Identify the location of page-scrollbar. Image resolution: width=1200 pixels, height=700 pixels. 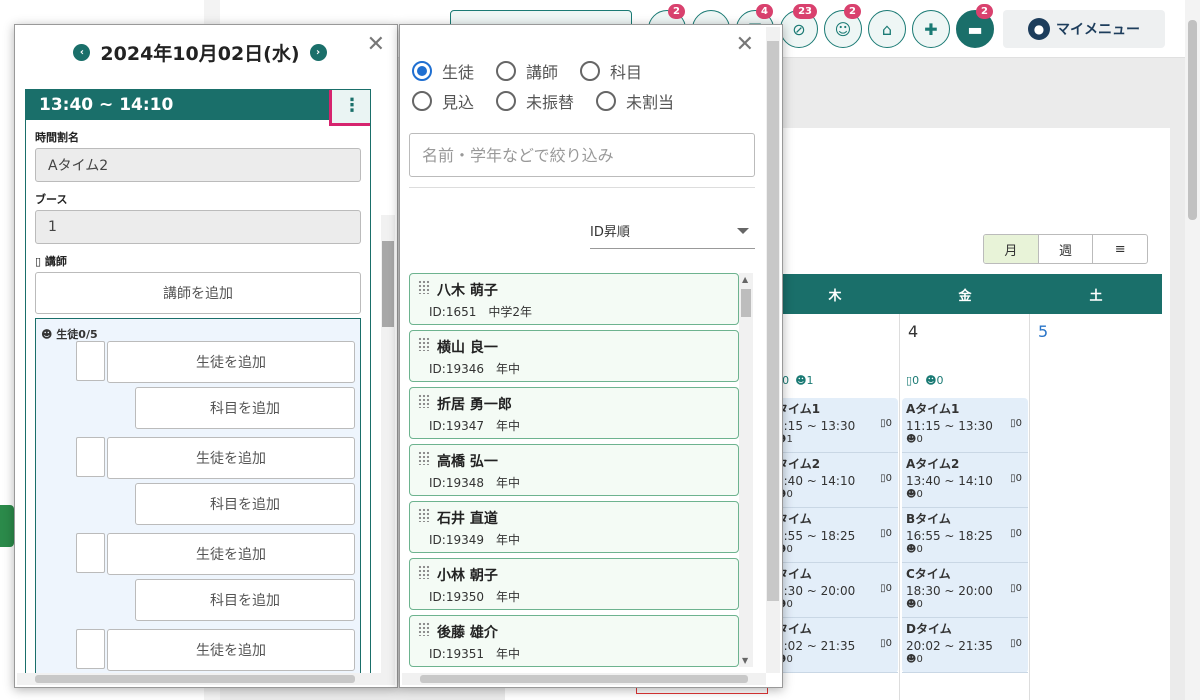
(1192, 350).